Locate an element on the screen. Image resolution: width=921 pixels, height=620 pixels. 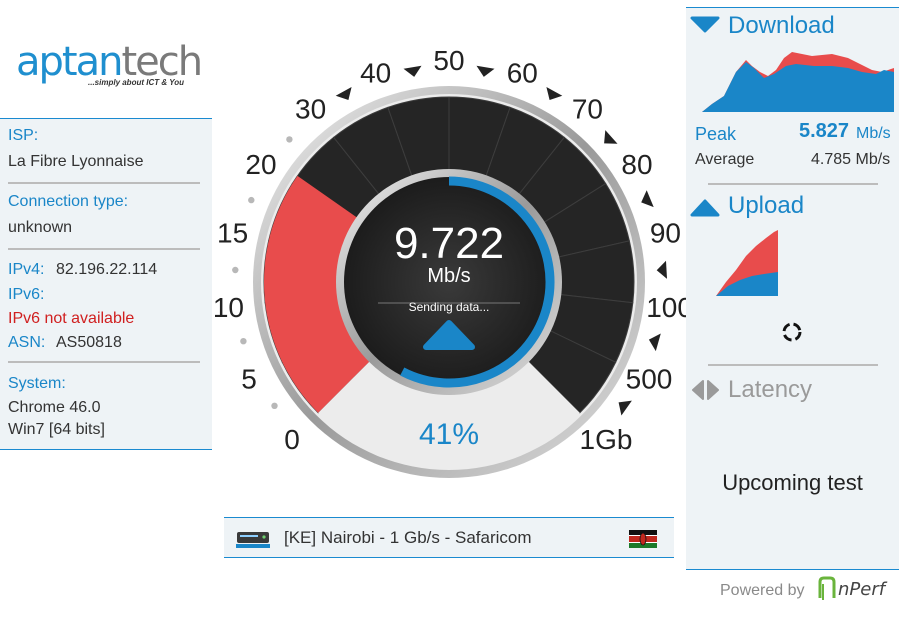
speed-unit: Mb/s is located at coordinates (448, 276).